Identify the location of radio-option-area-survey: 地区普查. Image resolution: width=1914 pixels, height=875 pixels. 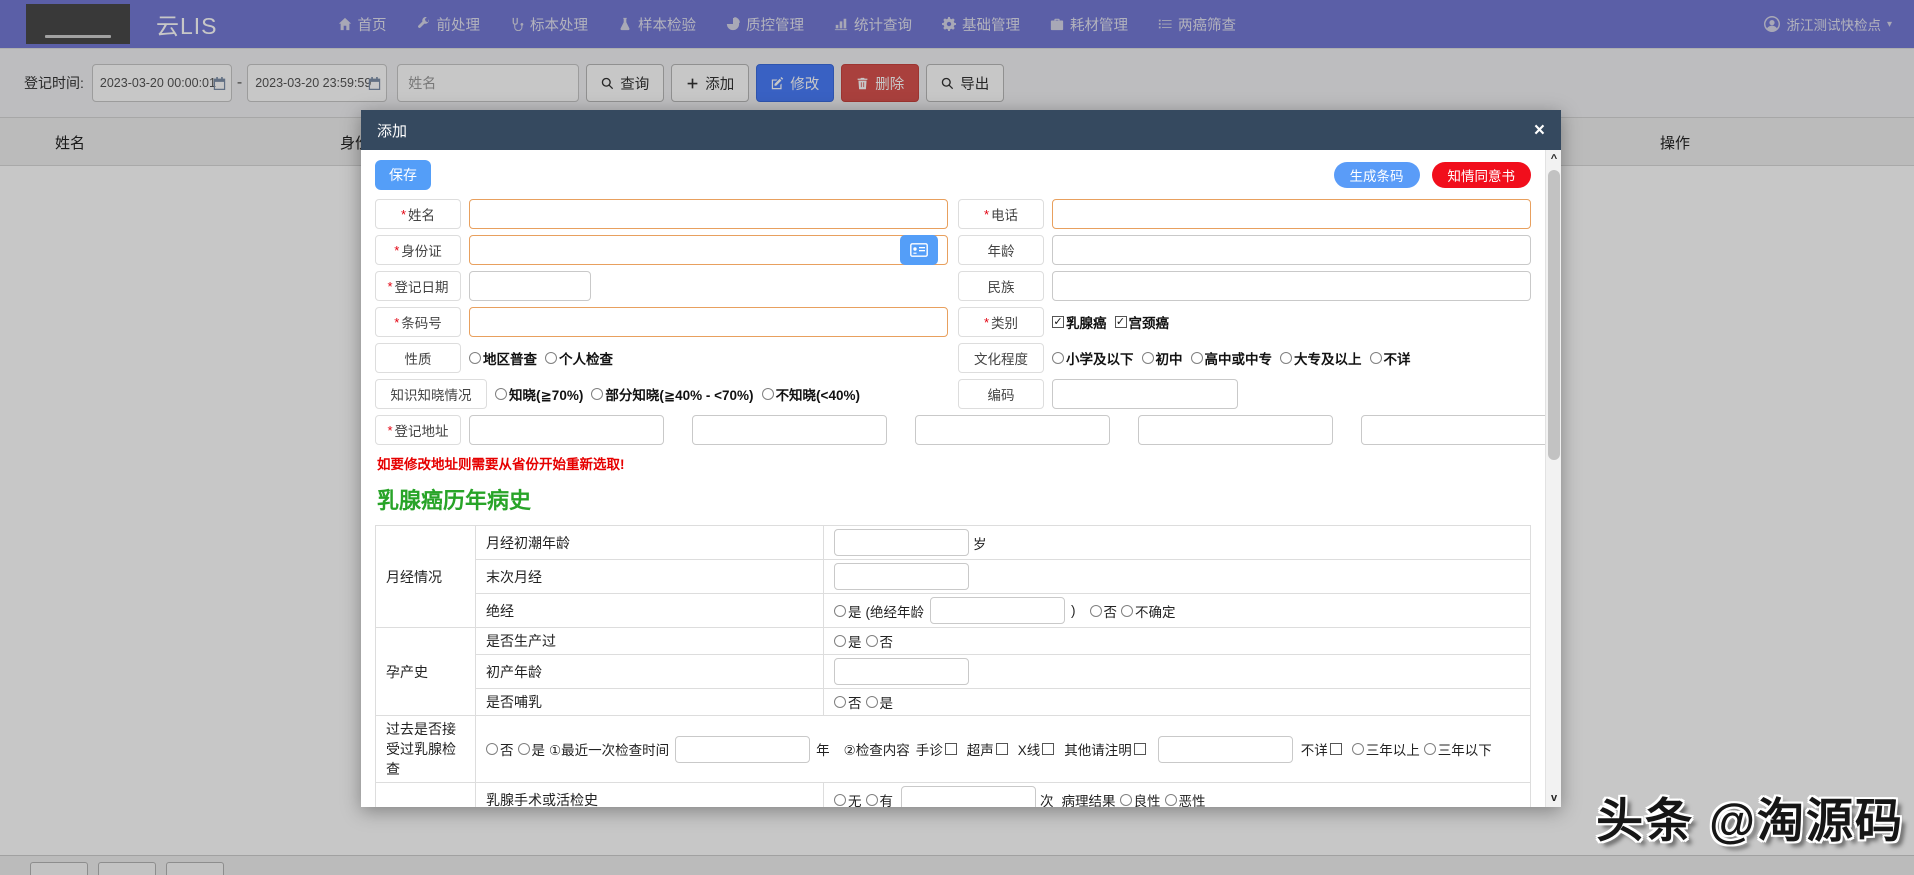
(503, 358).